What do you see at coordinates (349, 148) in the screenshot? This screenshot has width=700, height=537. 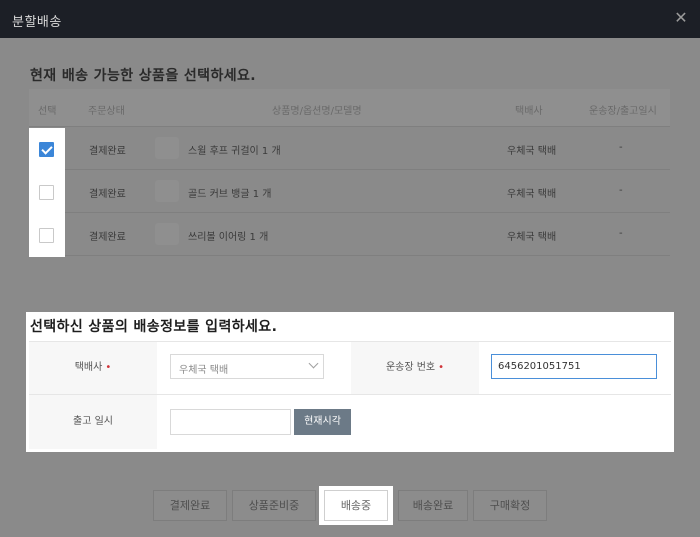 I see `table-row: 결제완료 스윌 후프 귀걸이 1 개 우체국 택배 -` at bounding box center [349, 148].